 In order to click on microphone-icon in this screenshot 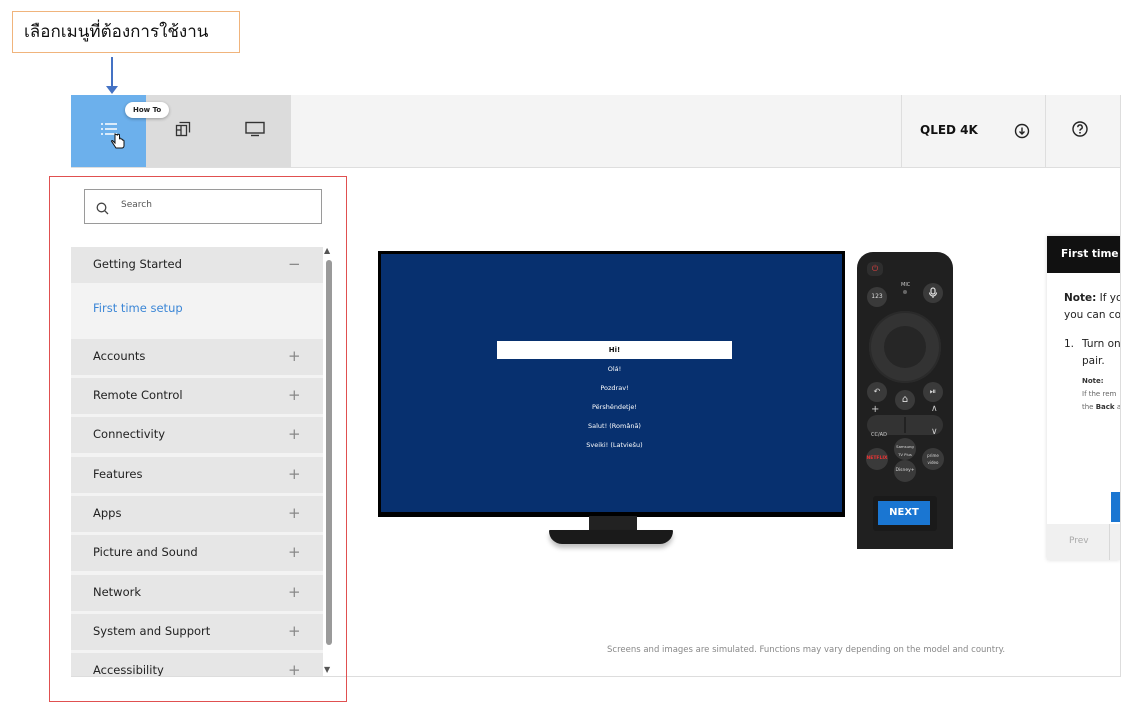, I will do `click(933, 293)`.